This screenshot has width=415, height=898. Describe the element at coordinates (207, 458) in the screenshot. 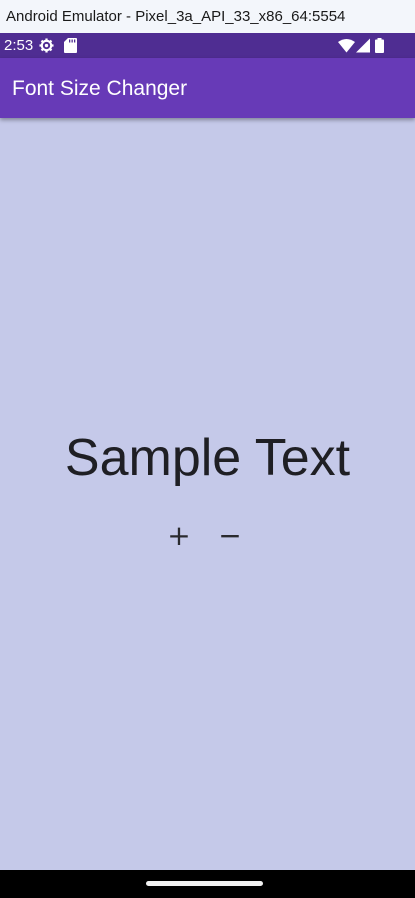

I see `sample-text: Sample Text` at that location.